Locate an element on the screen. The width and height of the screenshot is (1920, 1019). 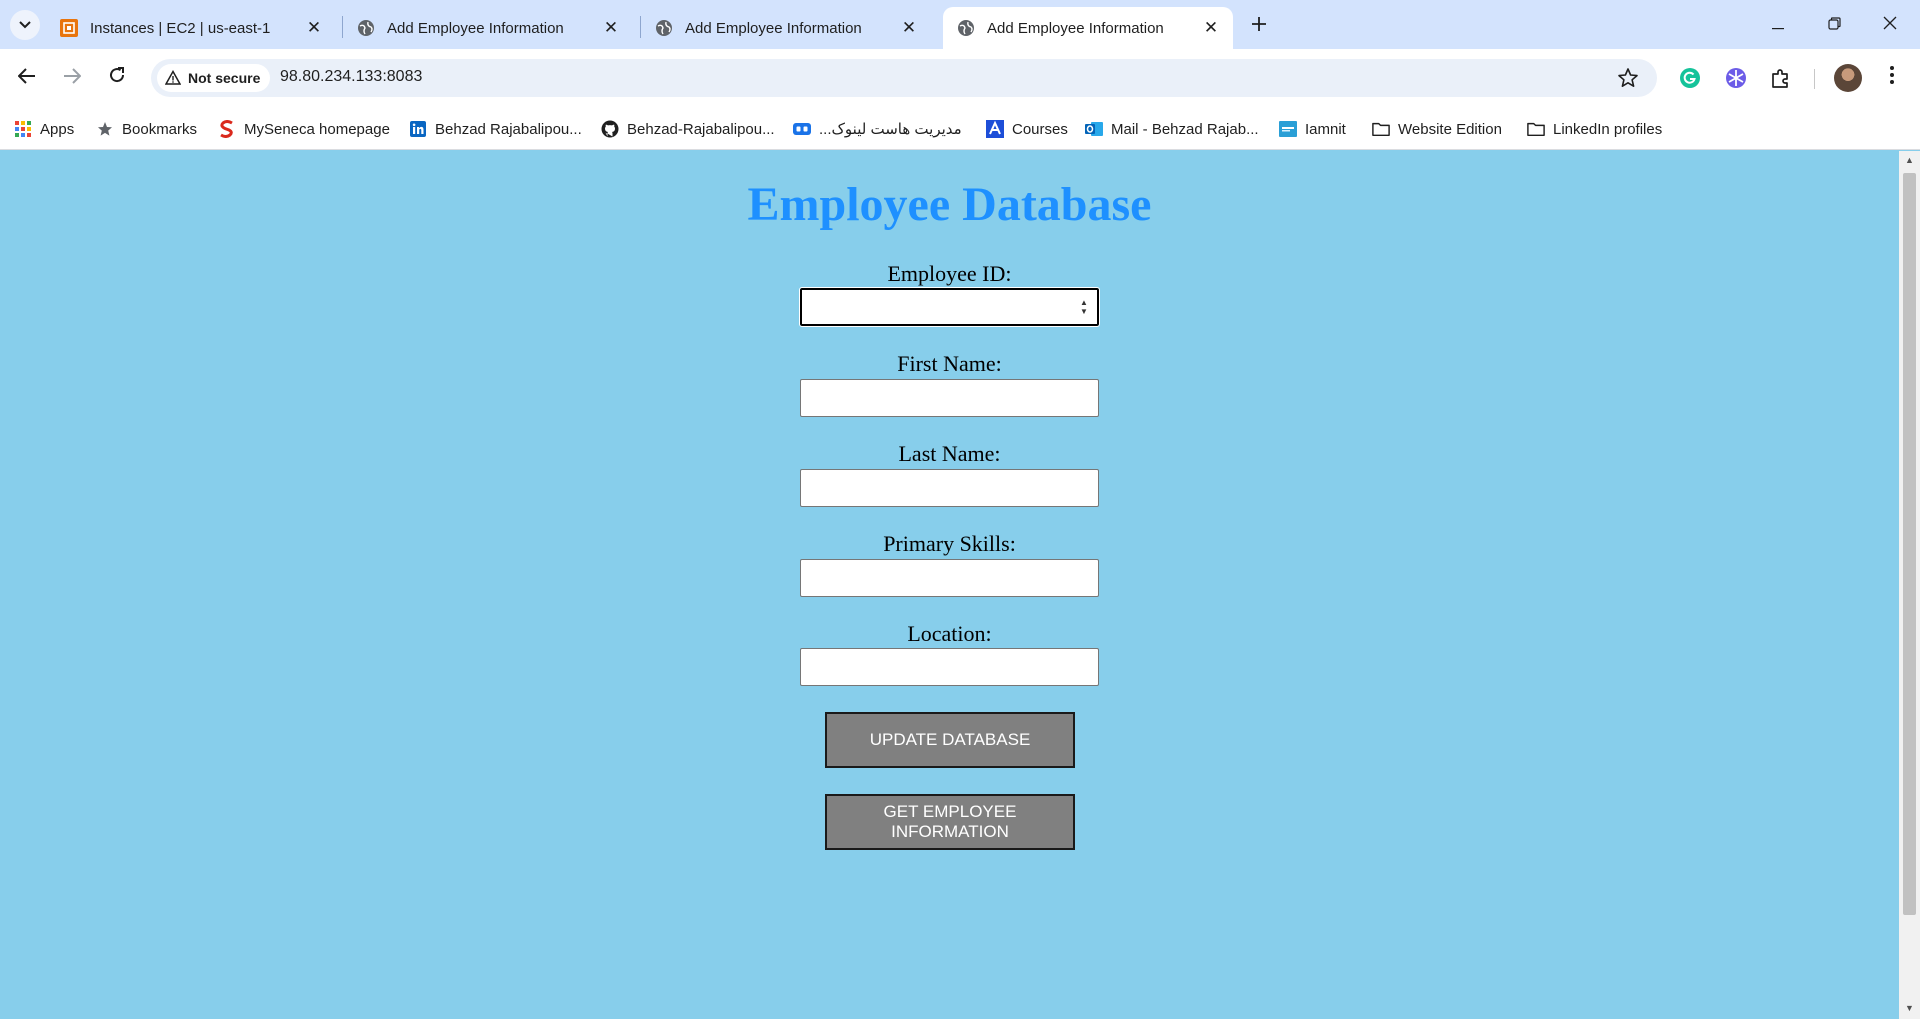
bookmark-courses: Courses is located at coordinates (1027, 129).